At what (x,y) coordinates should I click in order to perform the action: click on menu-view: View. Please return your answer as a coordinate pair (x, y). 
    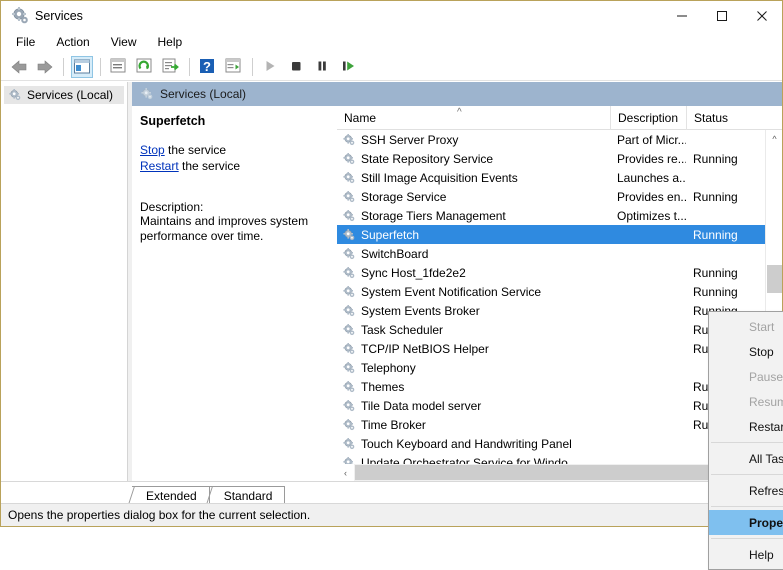
    Looking at the image, I should click on (124, 42).